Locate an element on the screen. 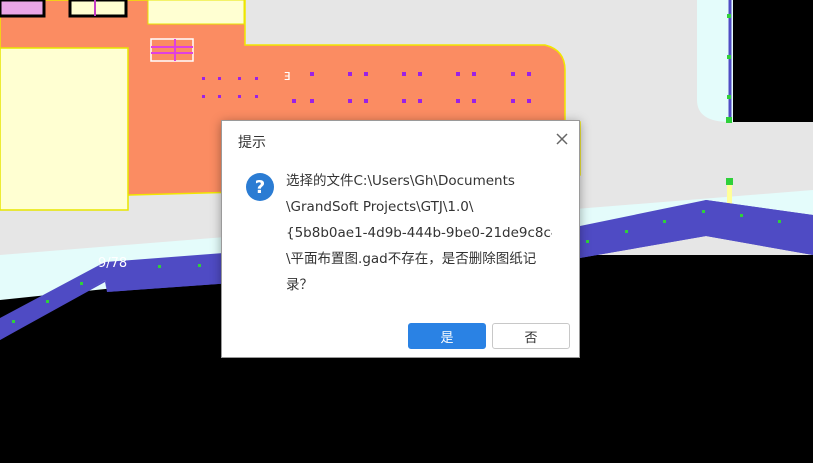 This screenshot has height=463, width=813. dialog-title: 提示 is located at coordinates (252, 143).